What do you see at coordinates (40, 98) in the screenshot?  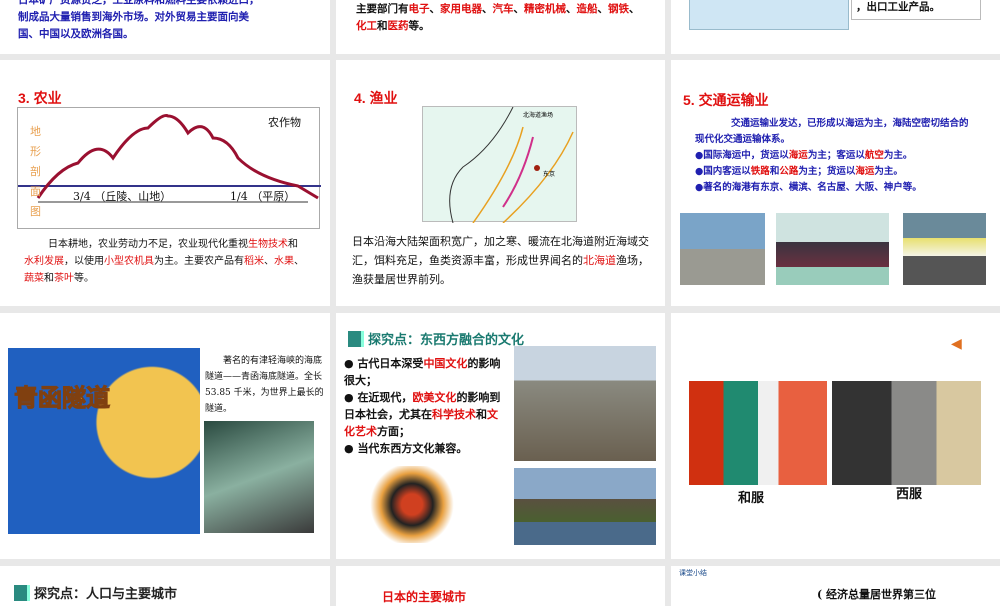 I see `slide-title: 3. 农业` at bounding box center [40, 98].